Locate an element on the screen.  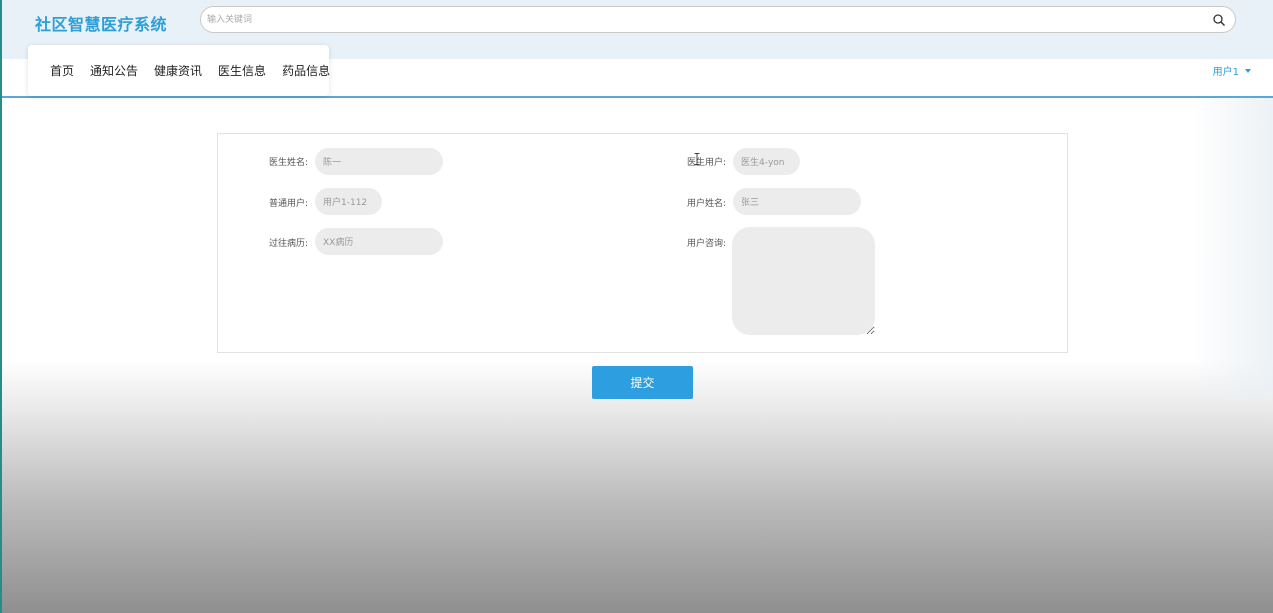
nav-item-home: 首页 is located at coordinates (62, 70).